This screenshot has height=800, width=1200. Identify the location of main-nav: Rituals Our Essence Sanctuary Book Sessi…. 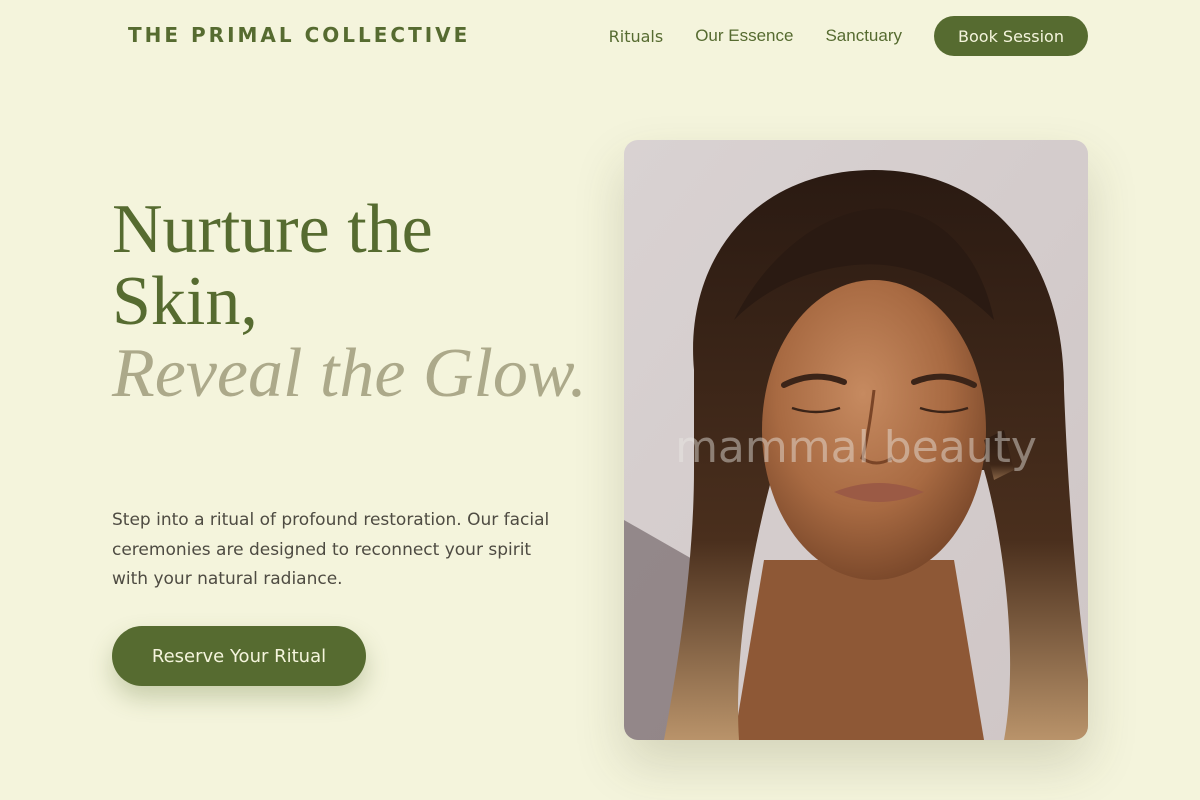
(848, 36).